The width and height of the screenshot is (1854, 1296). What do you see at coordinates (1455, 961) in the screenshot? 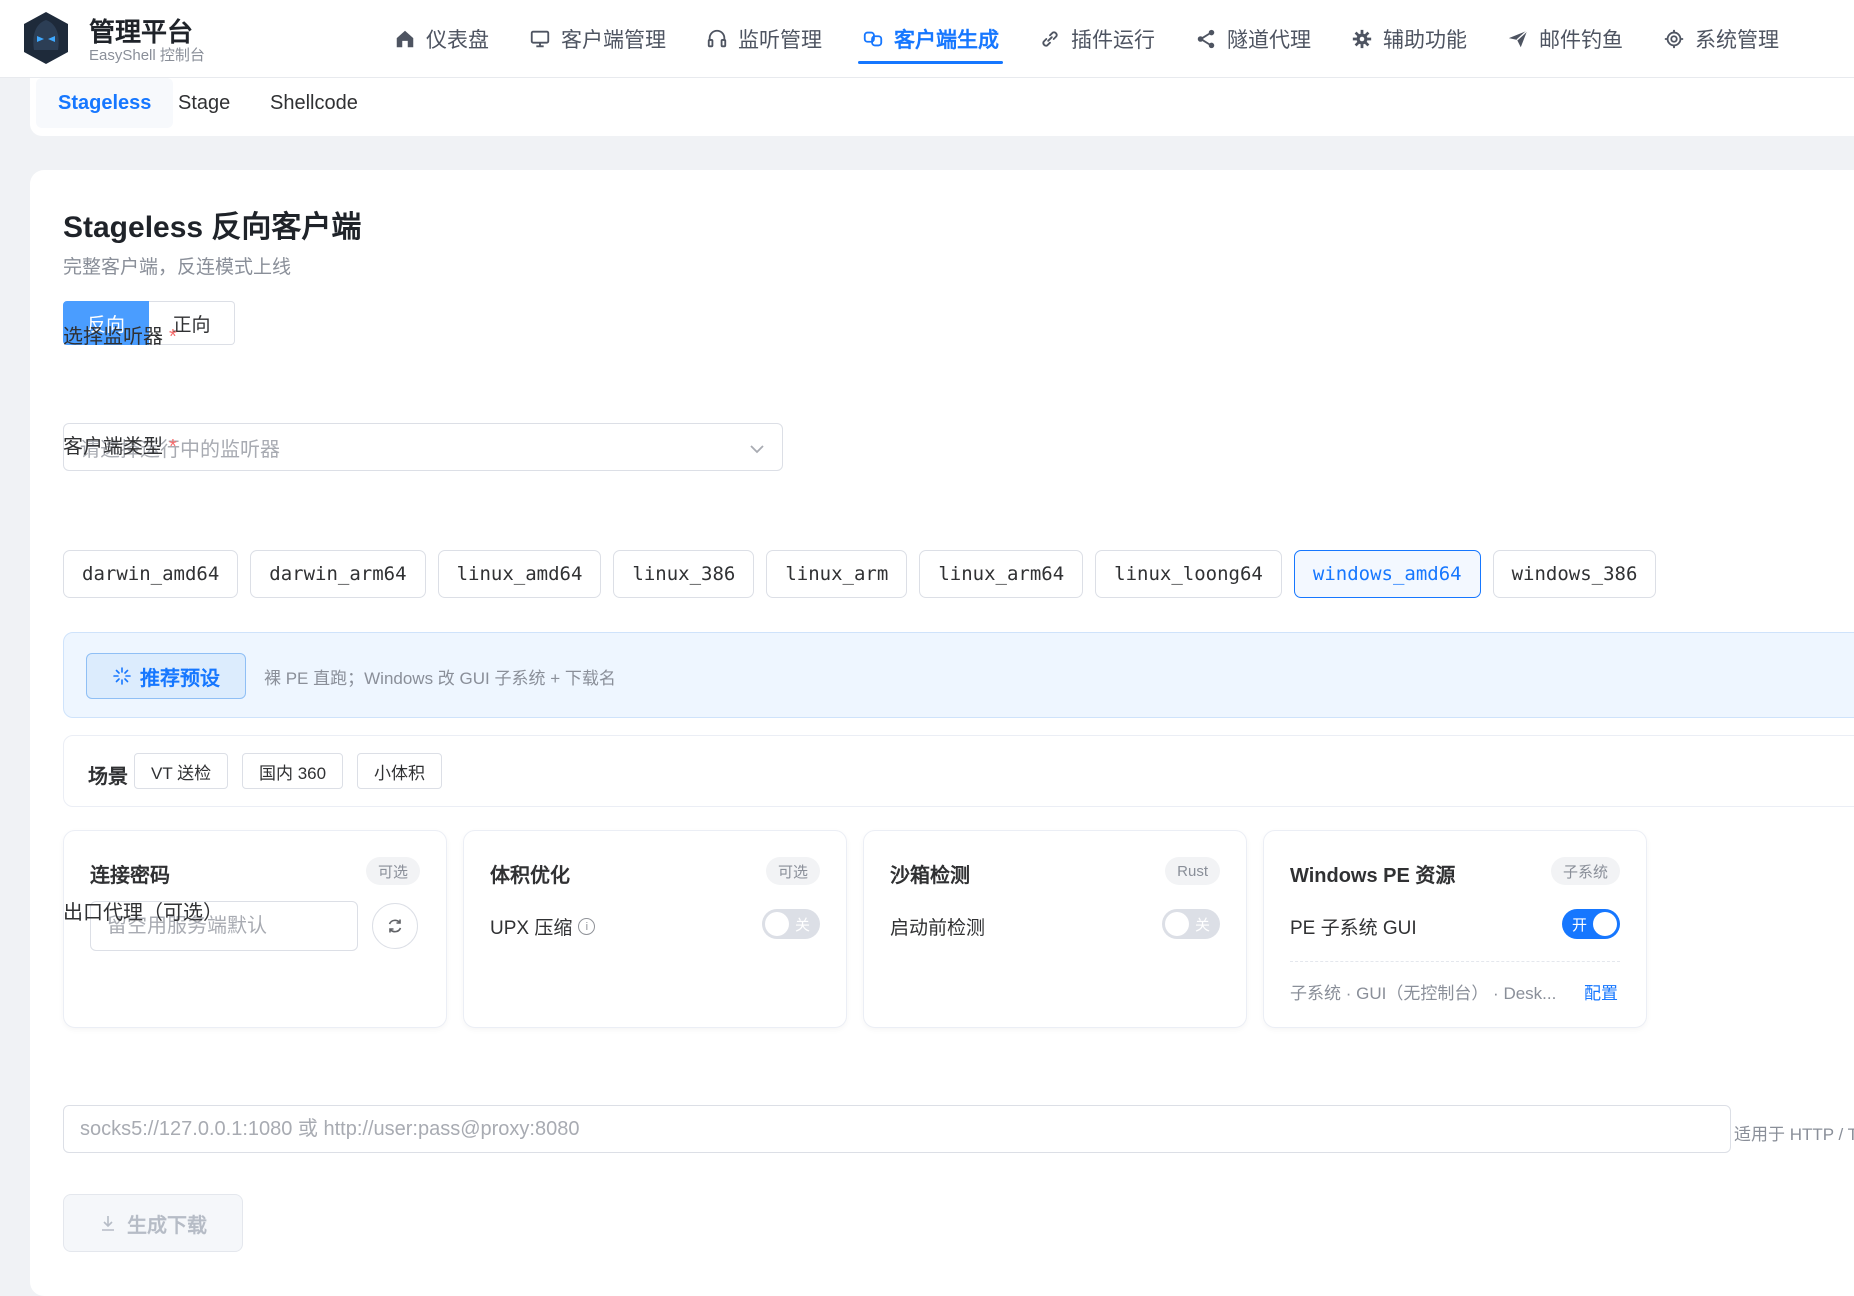
I see `divider` at bounding box center [1455, 961].